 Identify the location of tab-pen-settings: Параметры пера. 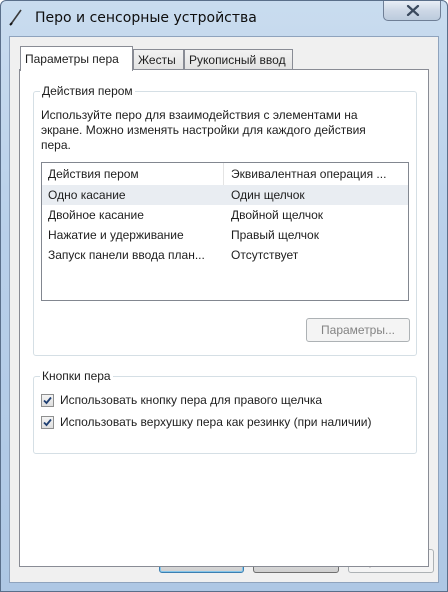
(76, 58).